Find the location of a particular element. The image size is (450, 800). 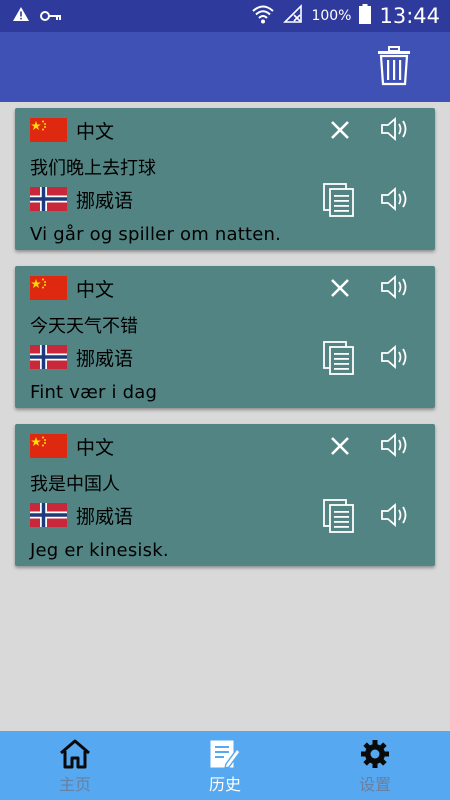

clock: 13:44 is located at coordinates (409, 16).